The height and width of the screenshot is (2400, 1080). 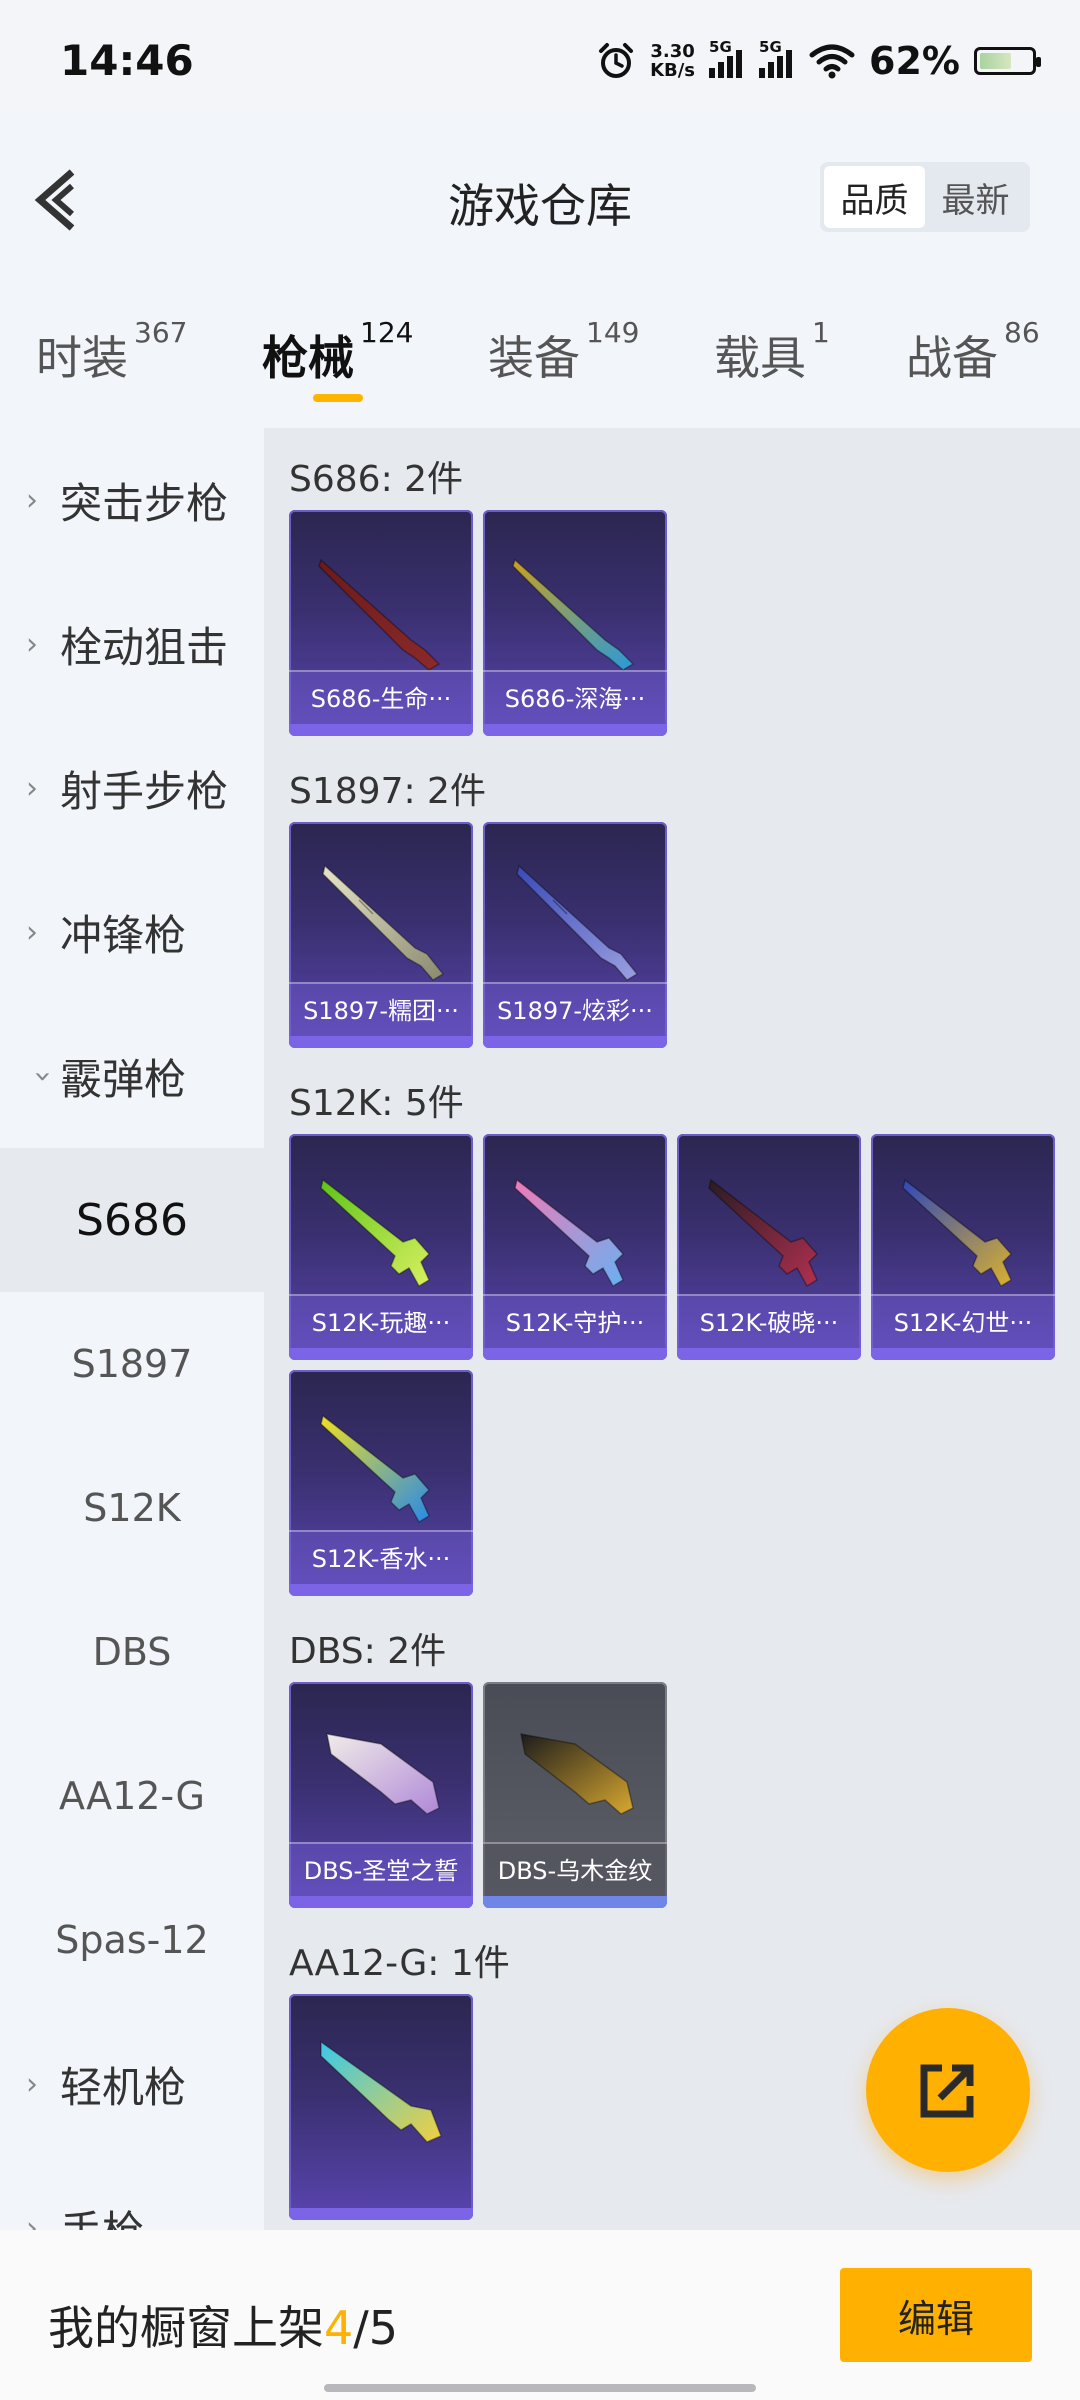 What do you see at coordinates (132, 1364) in the screenshot?
I see `sidebar-subitem-s1897: S1897` at bounding box center [132, 1364].